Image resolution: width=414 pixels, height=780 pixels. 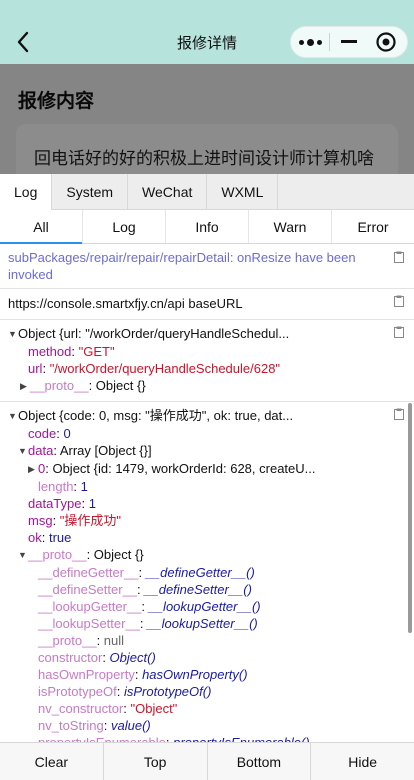 What do you see at coordinates (75, 520) in the screenshot?
I see `object-property: msg: "操作成功"` at bounding box center [75, 520].